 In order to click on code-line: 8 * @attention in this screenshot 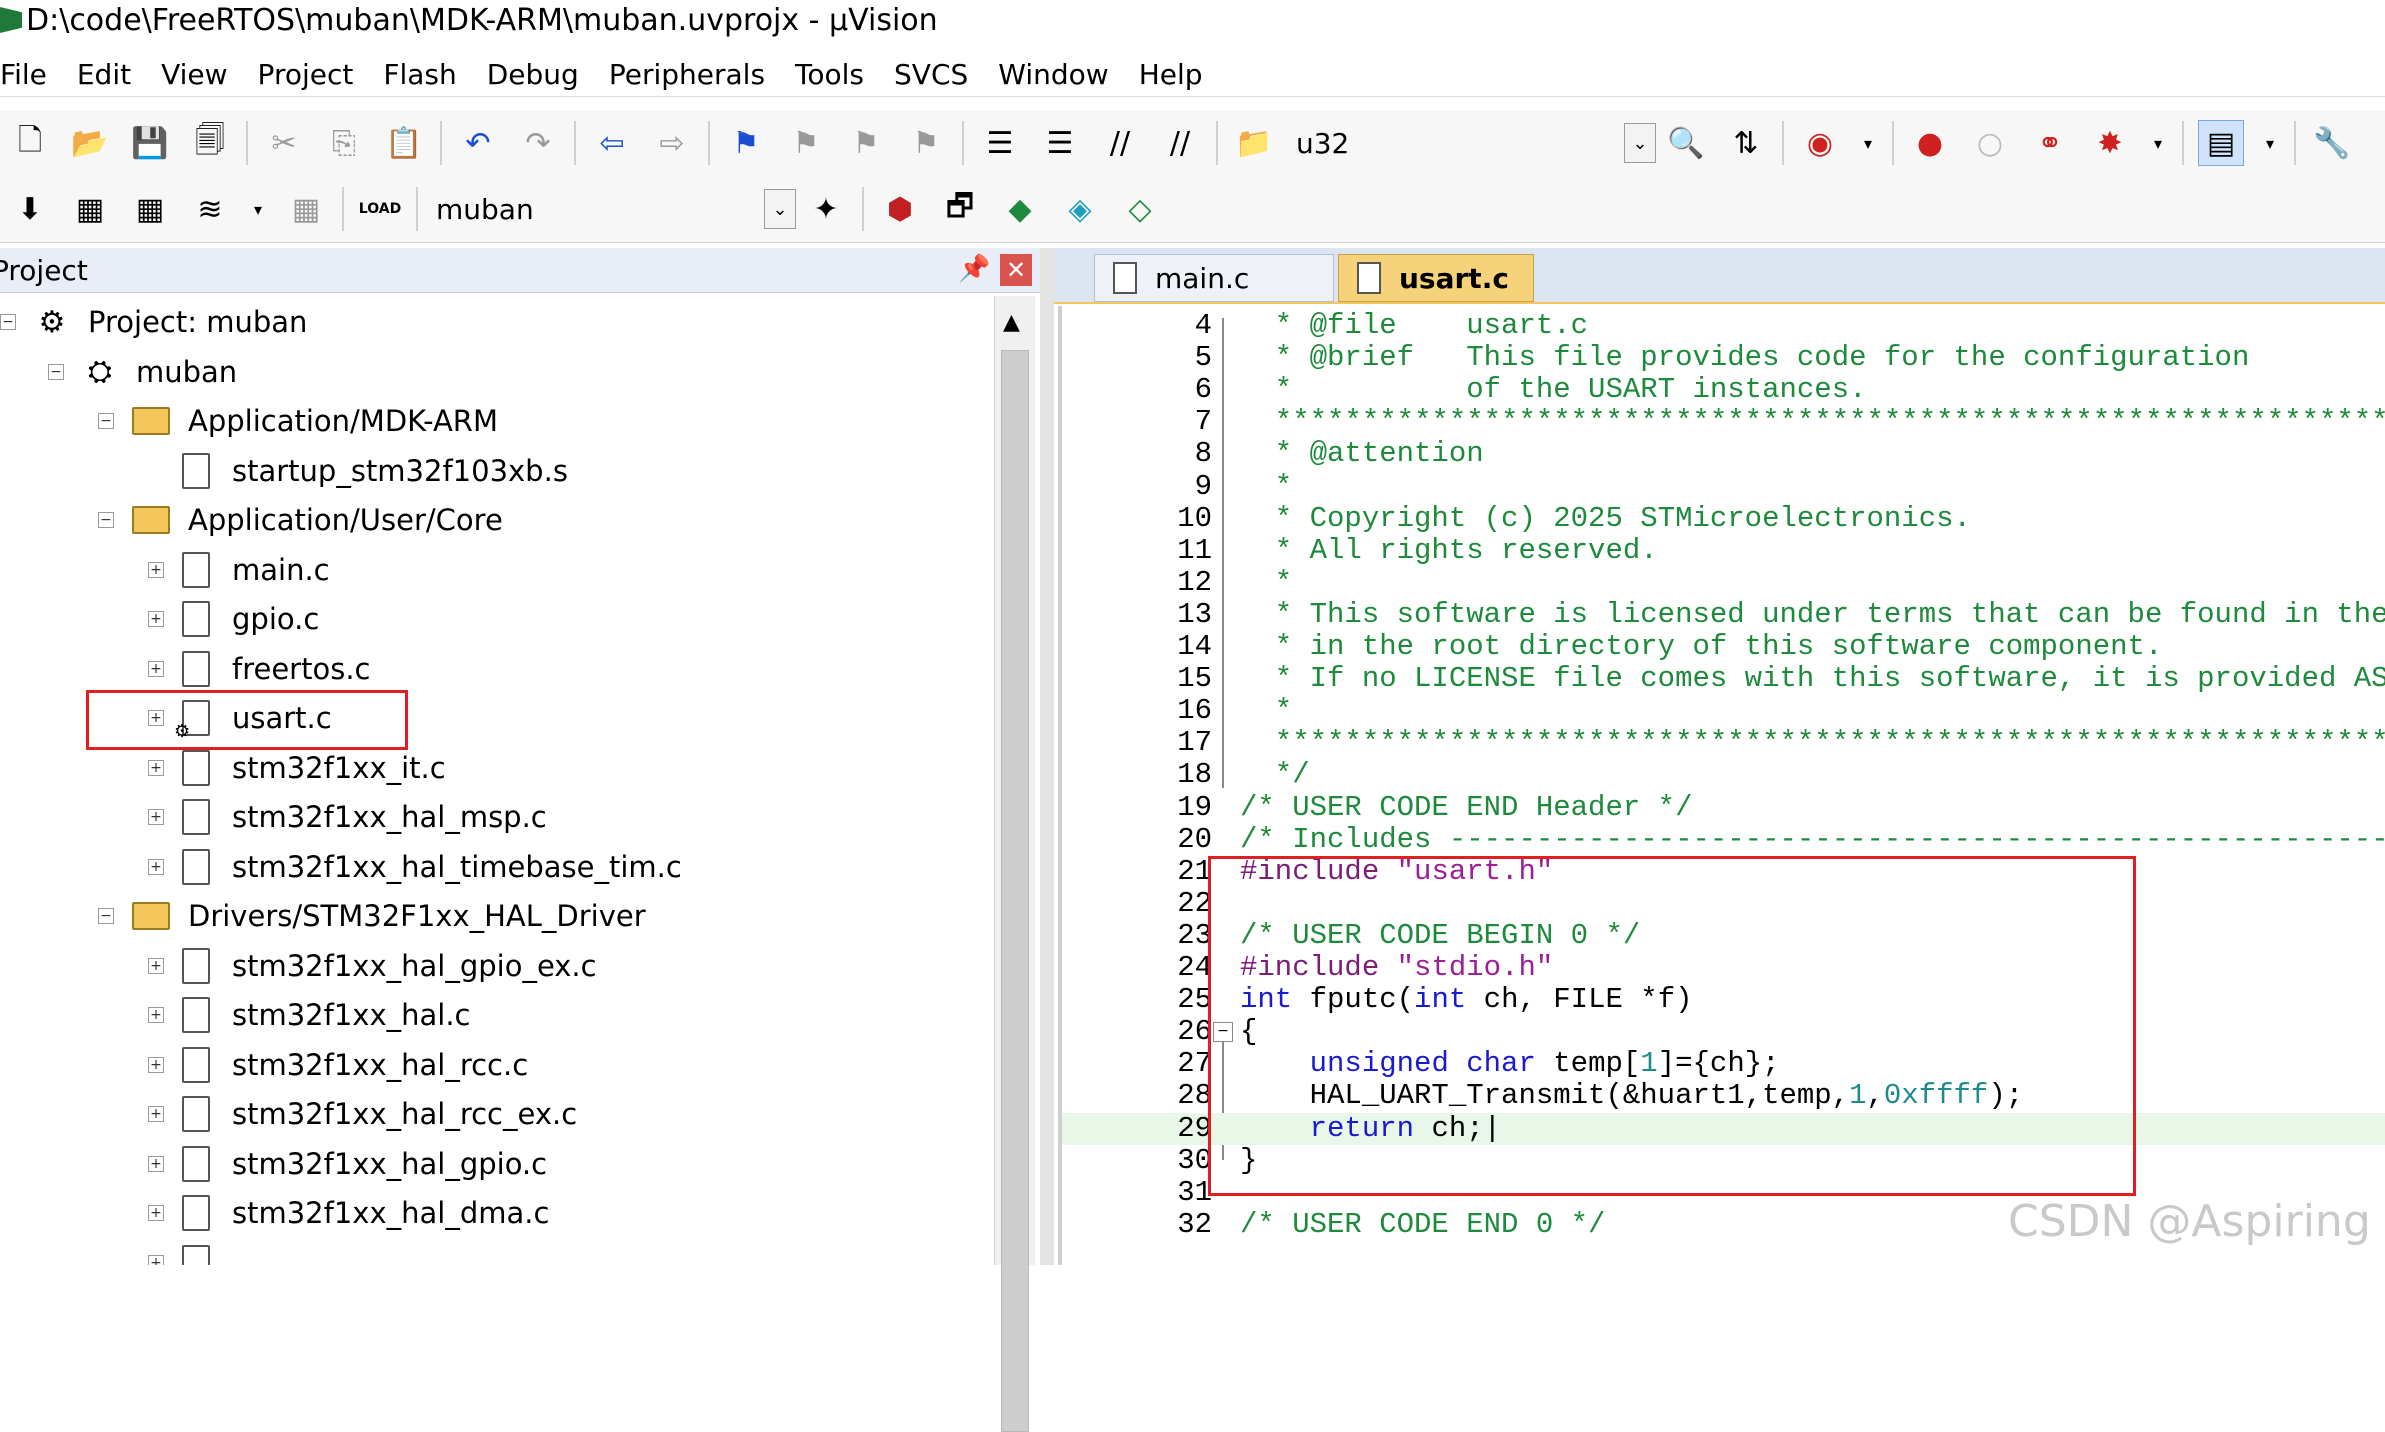, I will do `click(1723, 454)`.